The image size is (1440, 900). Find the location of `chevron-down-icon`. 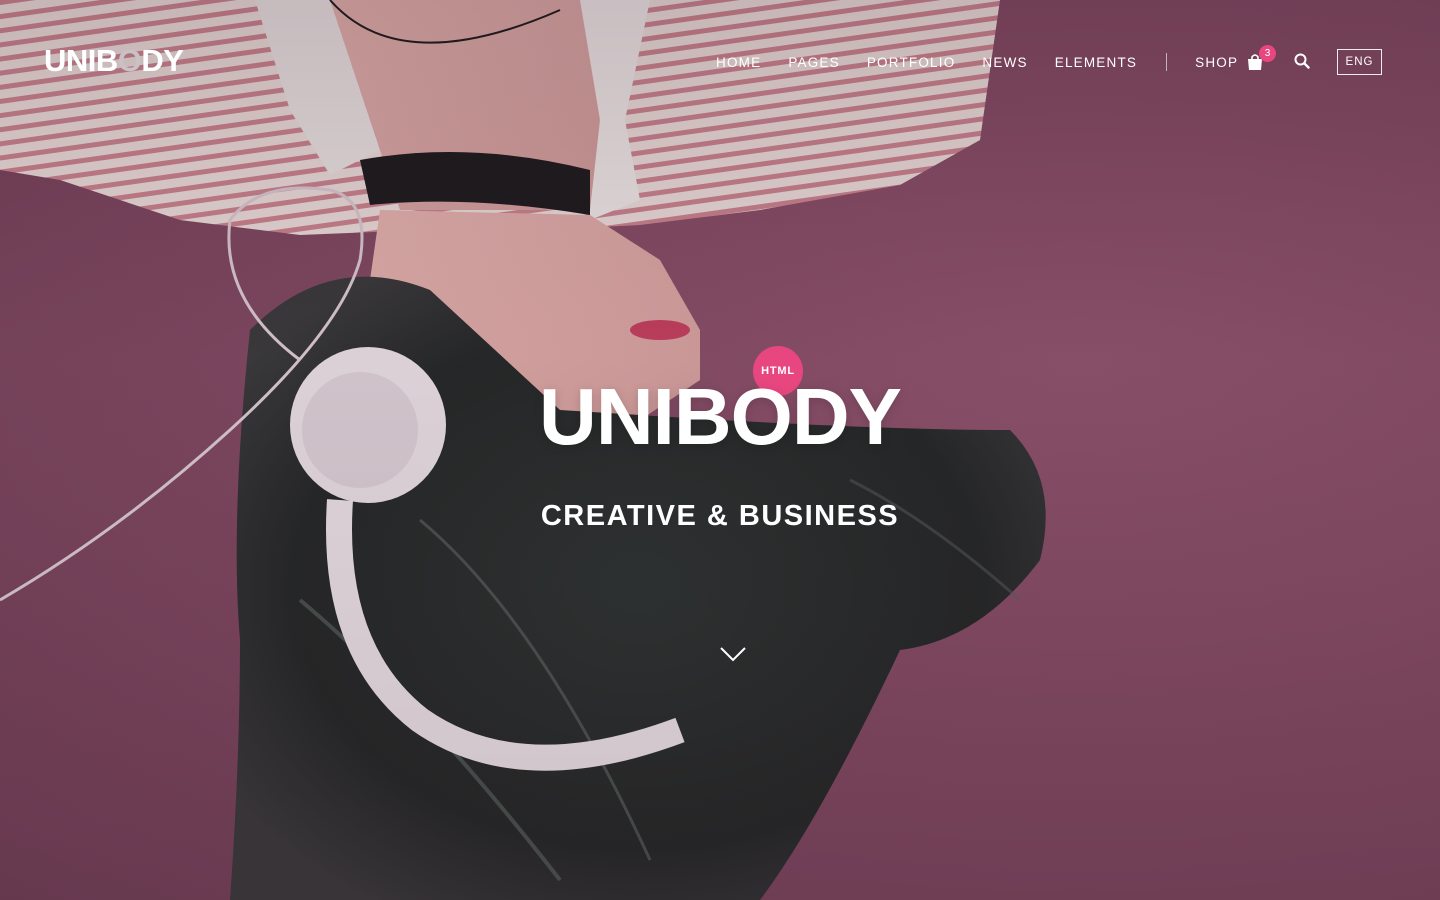

chevron-down-icon is located at coordinates (733, 654).